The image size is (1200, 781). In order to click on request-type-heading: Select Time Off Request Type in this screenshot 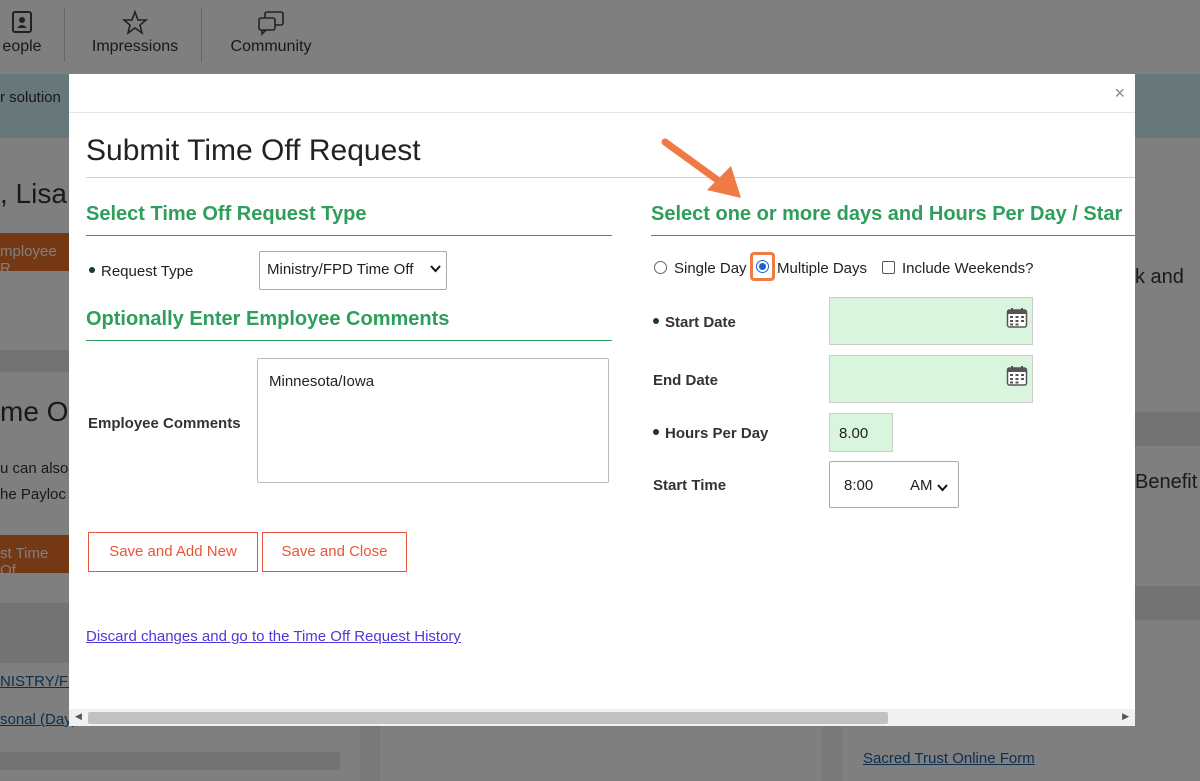, I will do `click(226, 214)`.